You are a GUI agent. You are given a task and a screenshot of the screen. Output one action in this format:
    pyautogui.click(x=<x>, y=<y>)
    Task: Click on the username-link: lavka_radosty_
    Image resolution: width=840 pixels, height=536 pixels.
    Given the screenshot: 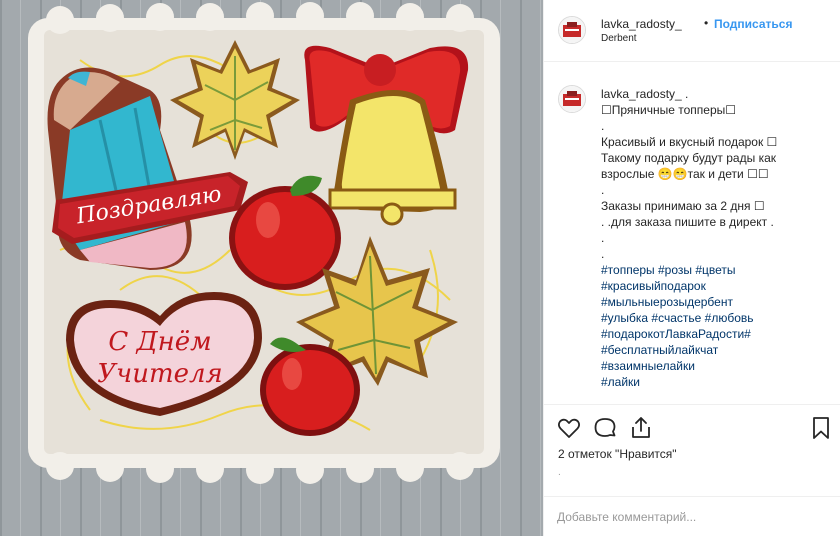 What is the action you would take?
    pyautogui.click(x=641, y=24)
    